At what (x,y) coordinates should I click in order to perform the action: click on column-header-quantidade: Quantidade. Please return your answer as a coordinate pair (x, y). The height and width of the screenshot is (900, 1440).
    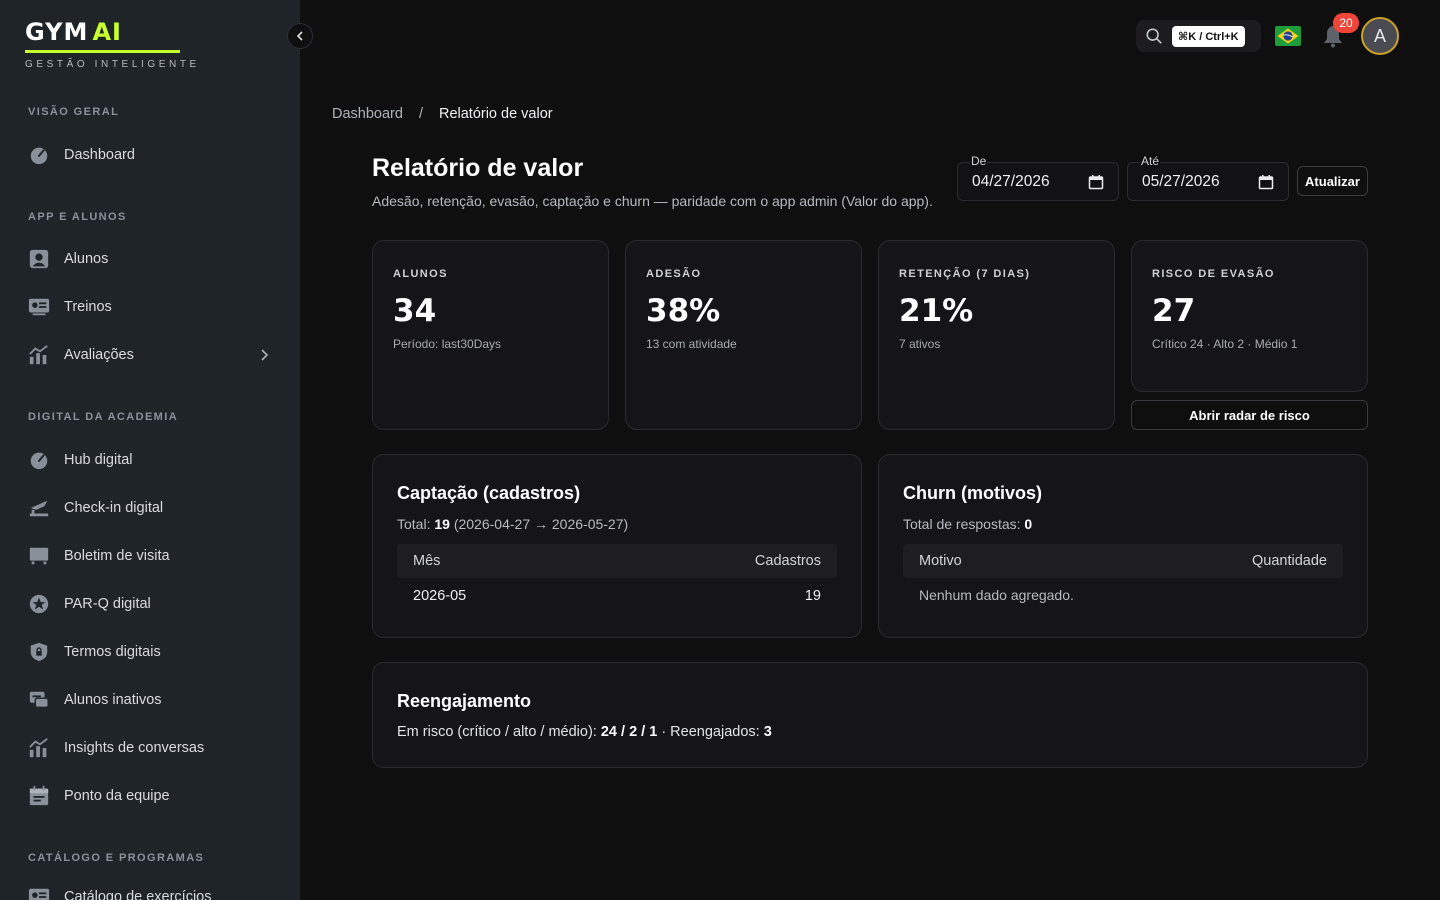
    Looking at the image, I should click on (1289, 561).